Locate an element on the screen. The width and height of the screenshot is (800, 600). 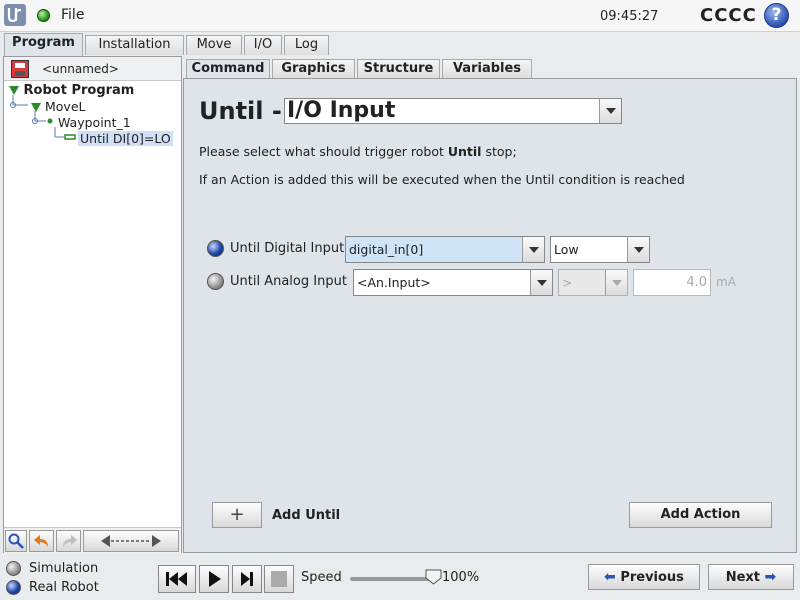
add-action-button: Add Action is located at coordinates (700, 515).